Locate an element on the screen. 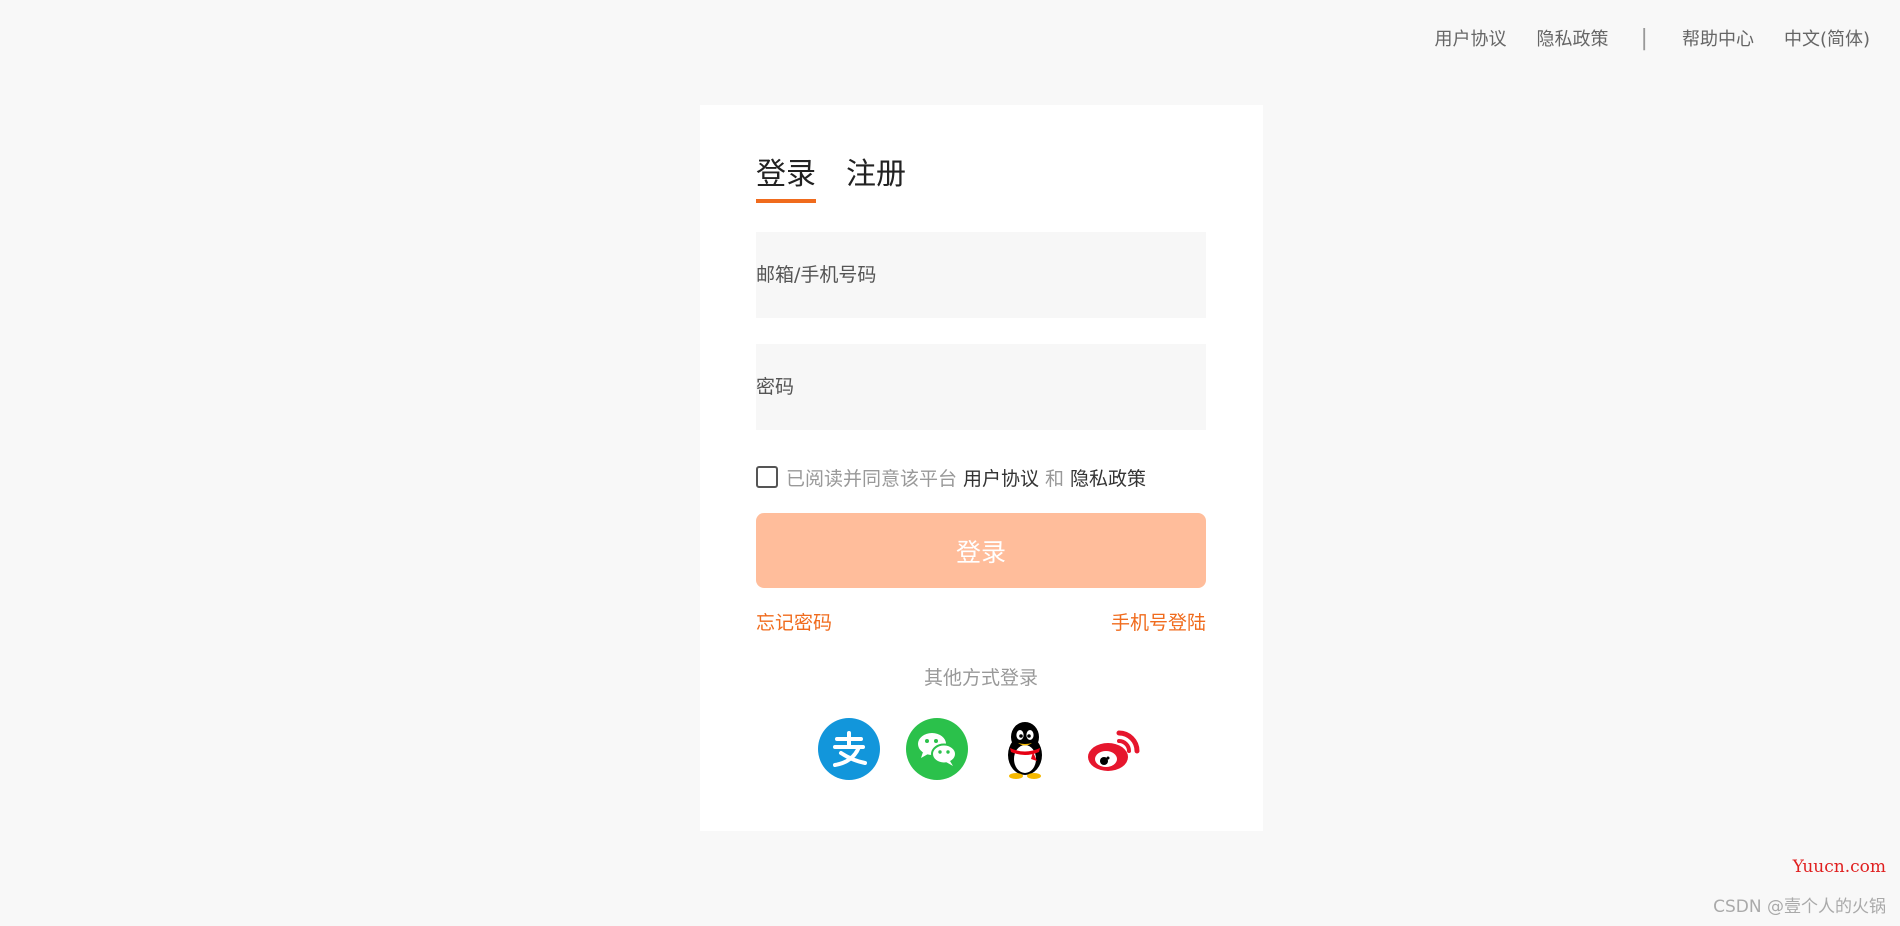 This screenshot has width=1900, height=926. phone-login-link: 手机号登陆 is located at coordinates (1158, 623).